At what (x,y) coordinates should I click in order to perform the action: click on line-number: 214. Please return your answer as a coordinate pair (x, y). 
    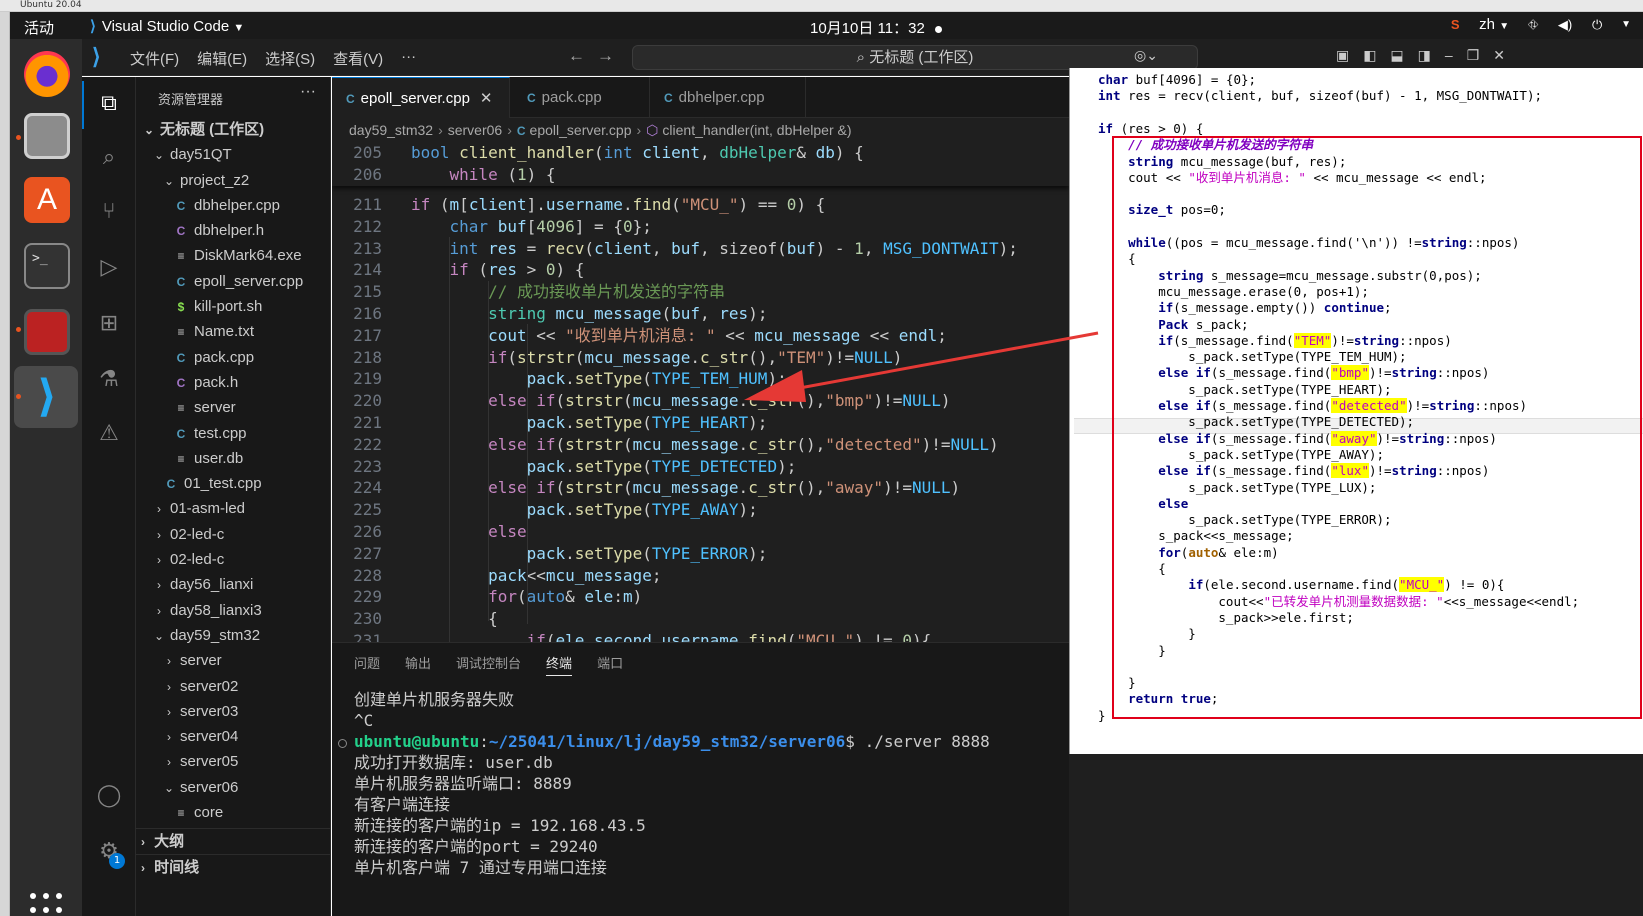
    Looking at the image, I should click on (367, 270).